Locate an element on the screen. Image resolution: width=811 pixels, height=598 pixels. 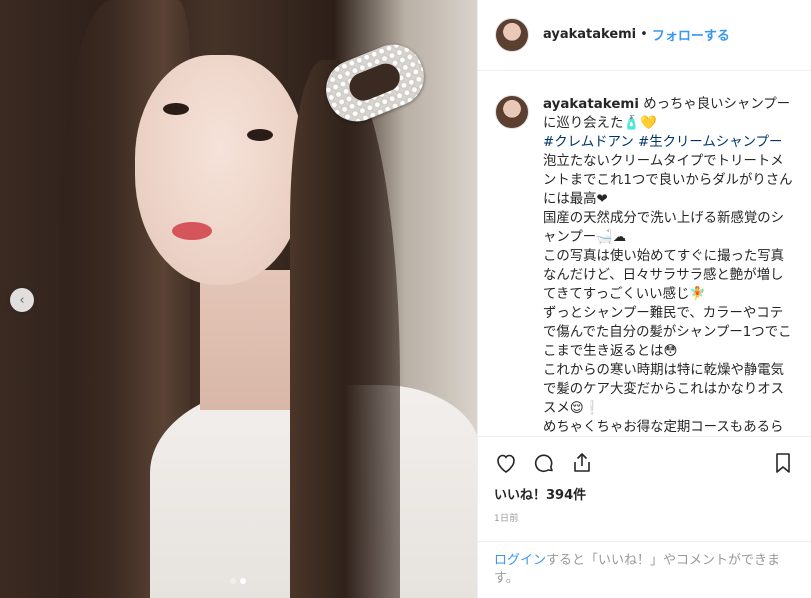
photo-hair-right is located at coordinates (345, 329).